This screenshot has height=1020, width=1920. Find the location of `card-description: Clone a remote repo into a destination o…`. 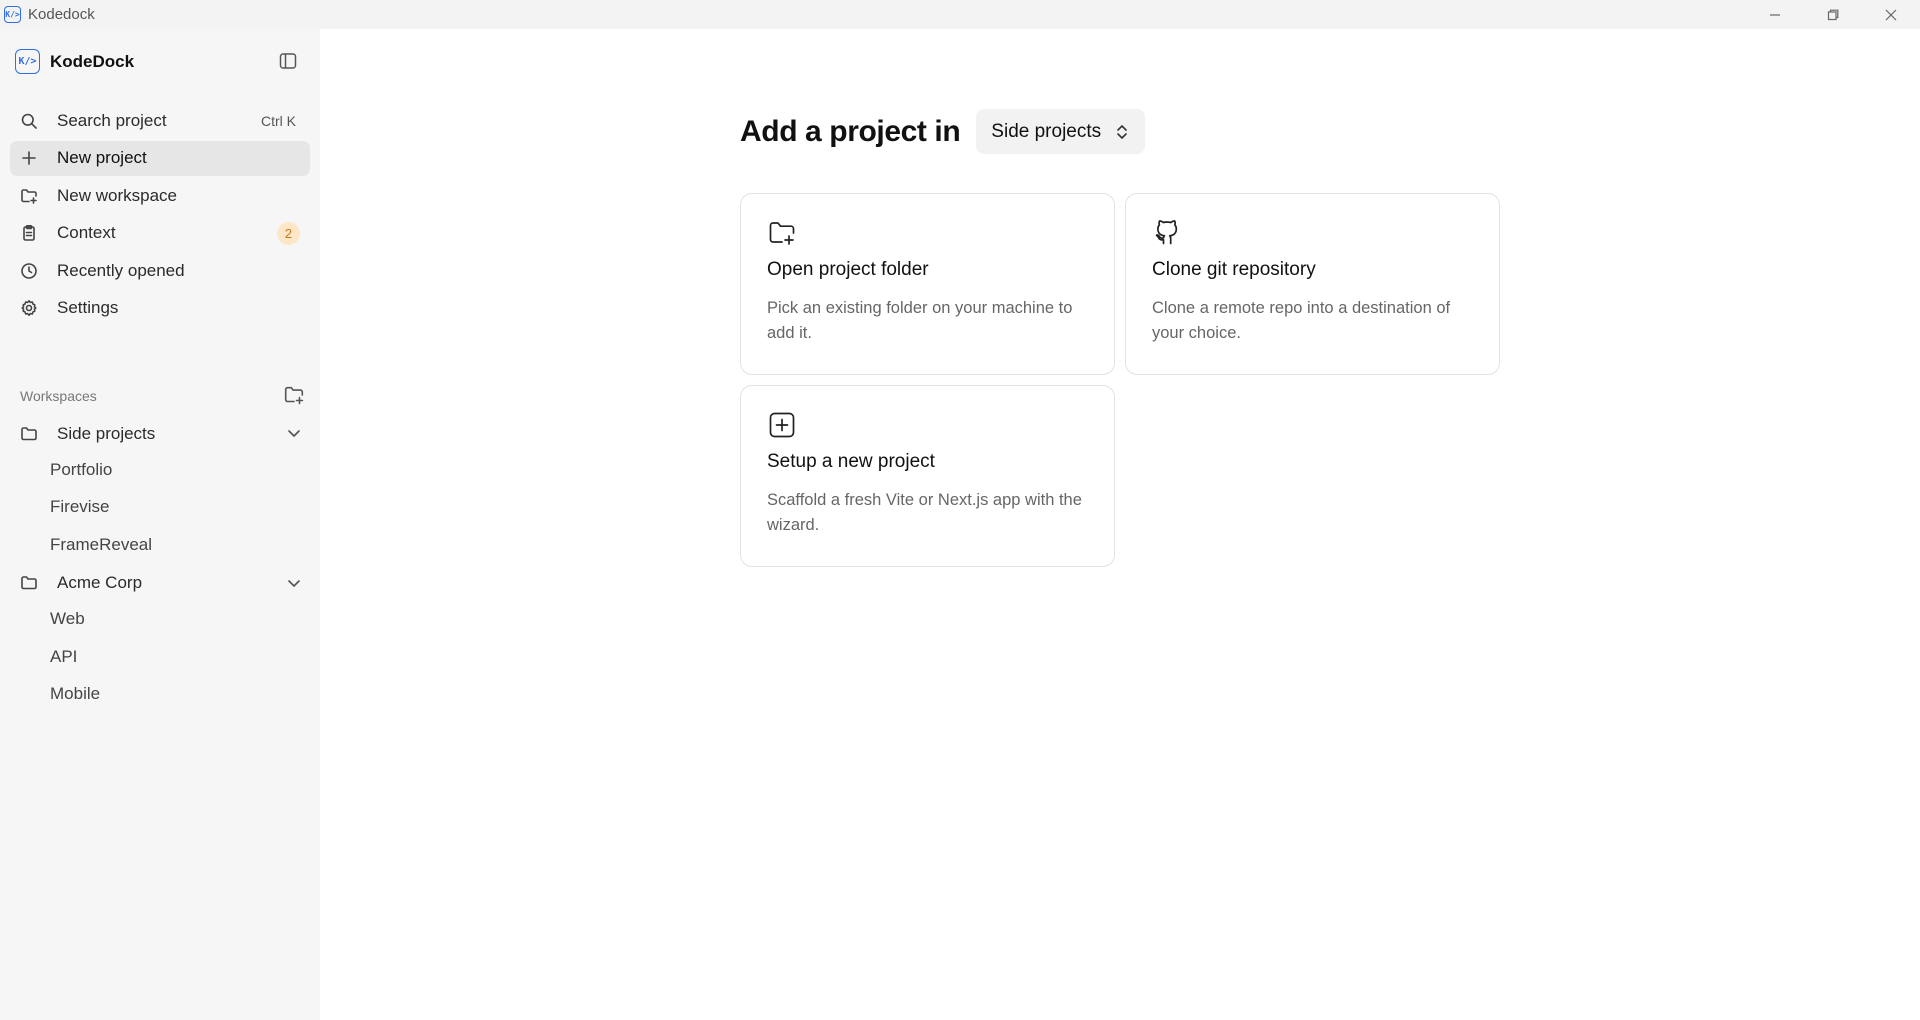

card-description: Clone a remote repo into a destination o… is located at coordinates (1301, 320).